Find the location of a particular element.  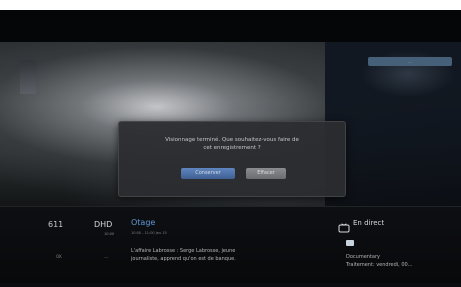

channel-name: DHD is located at coordinates (103, 224).